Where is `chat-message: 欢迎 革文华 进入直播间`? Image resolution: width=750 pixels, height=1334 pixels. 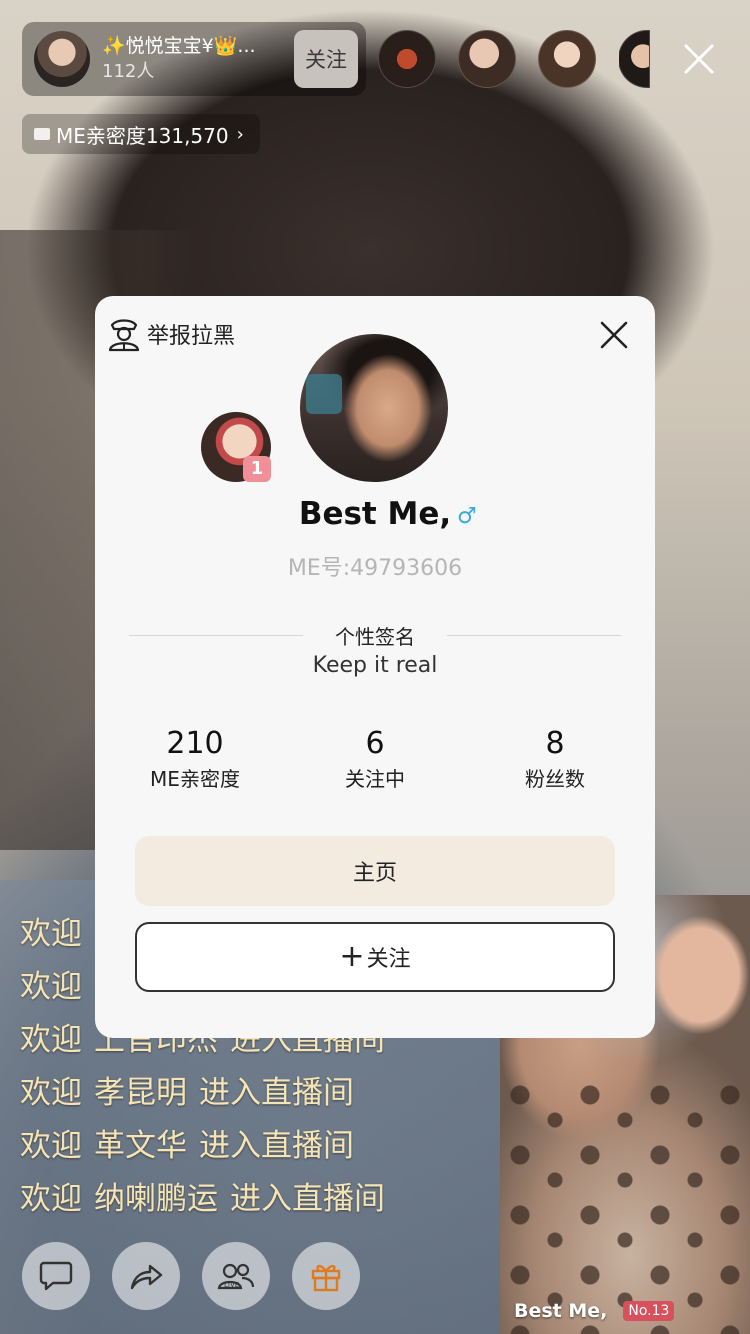
chat-message: 欢迎 革文华 进入直播间 is located at coordinates (260, 1146).